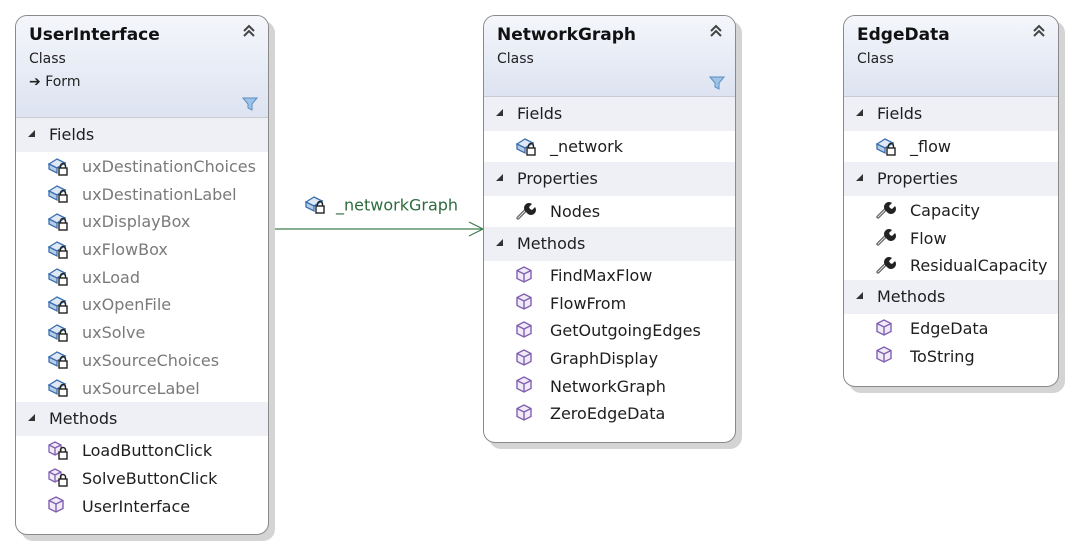 The width and height of the screenshot is (1072, 548). I want to click on member-row: GetOutgoingEdges, so click(609, 331).